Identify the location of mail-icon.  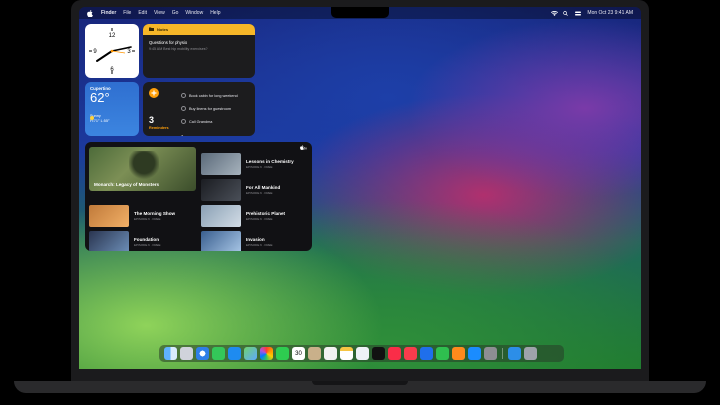
(234, 353).